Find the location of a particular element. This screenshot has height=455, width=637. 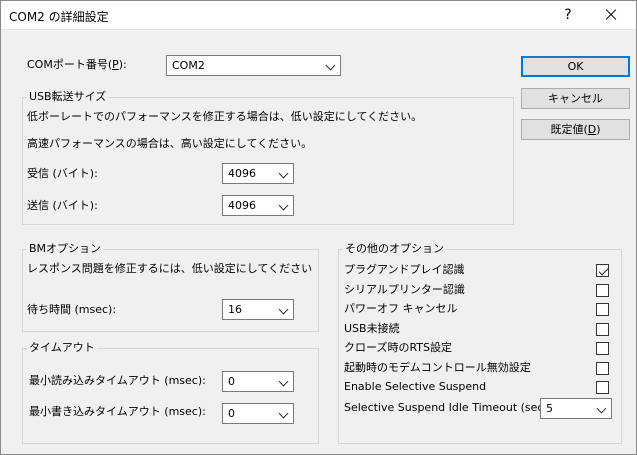

bm-desc: レスポンス問題を修正するには、低い設定にしてください is located at coordinates (170, 268).